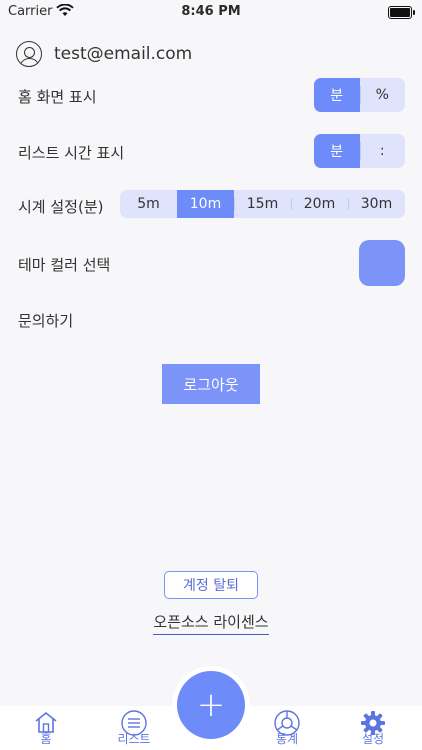  What do you see at coordinates (376, 204) in the screenshot?
I see `clock-option-30m: 30m` at bounding box center [376, 204].